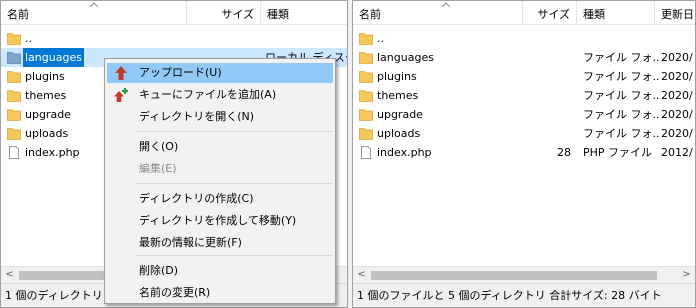  Describe the element at coordinates (180, 72) in the screenshot. I see `menu-item-label: アップロード(U)` at that location.